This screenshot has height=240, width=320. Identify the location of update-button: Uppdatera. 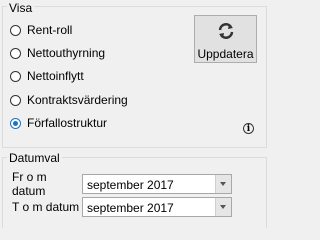
(225, 39).